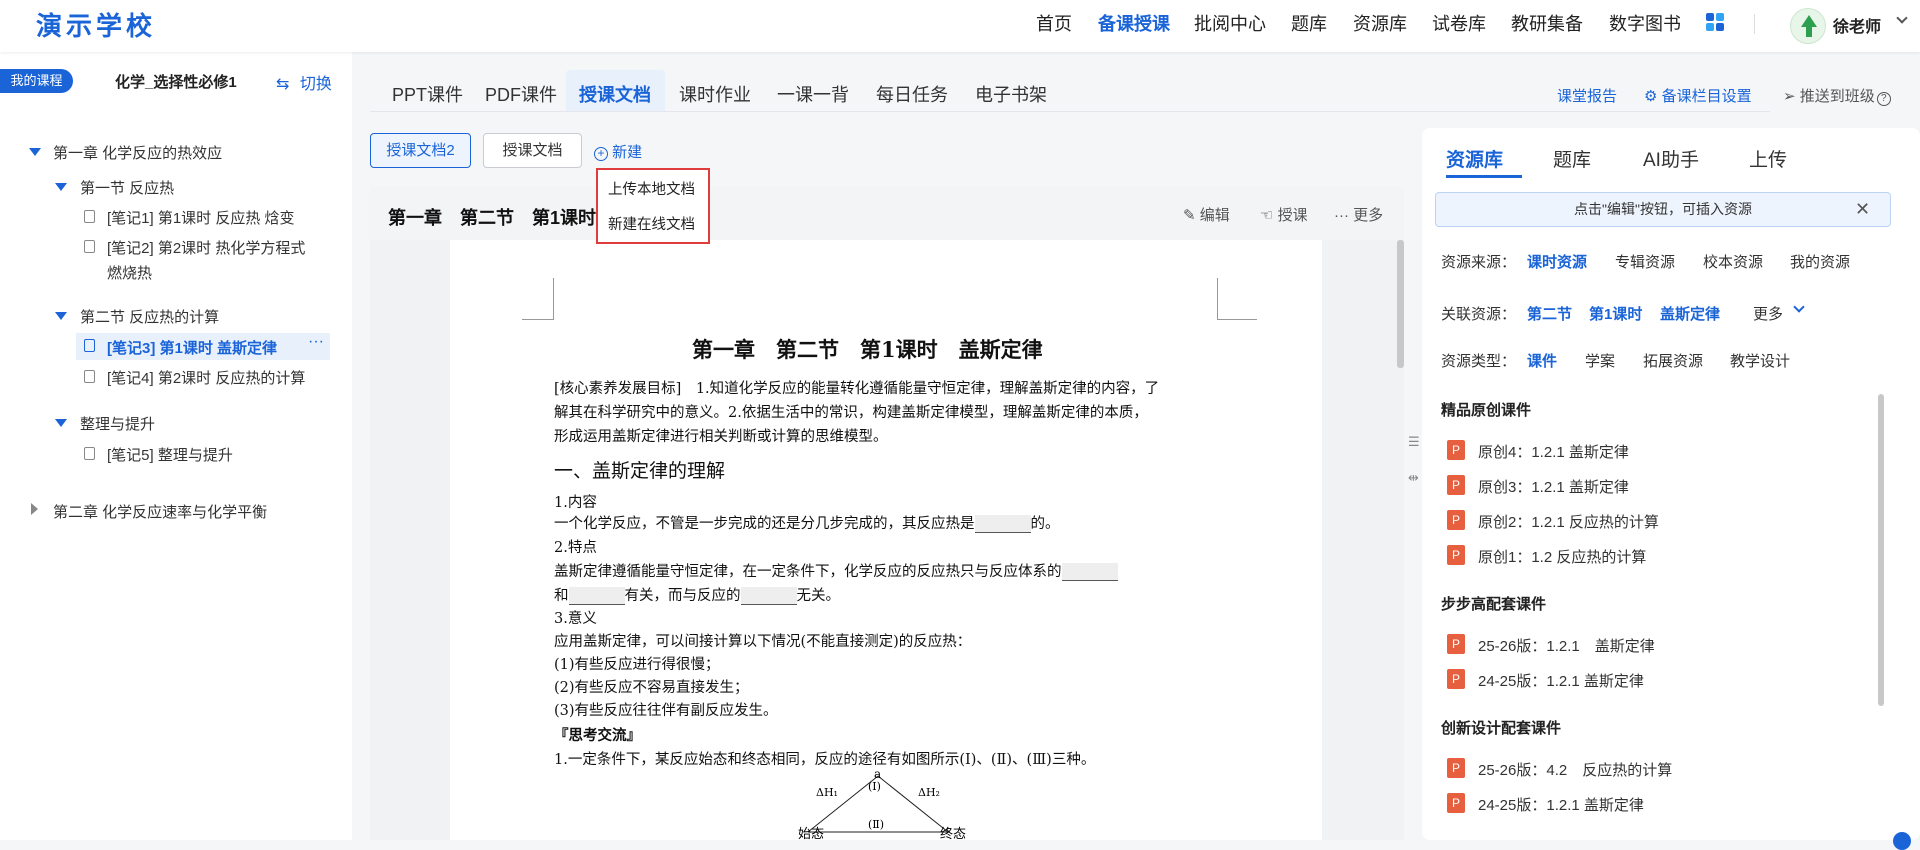  What do you see at coordinates (597, 735) in the screenshot?
I see `doc-think-heading: 『思考交流』` at bounding box center [597, 735].